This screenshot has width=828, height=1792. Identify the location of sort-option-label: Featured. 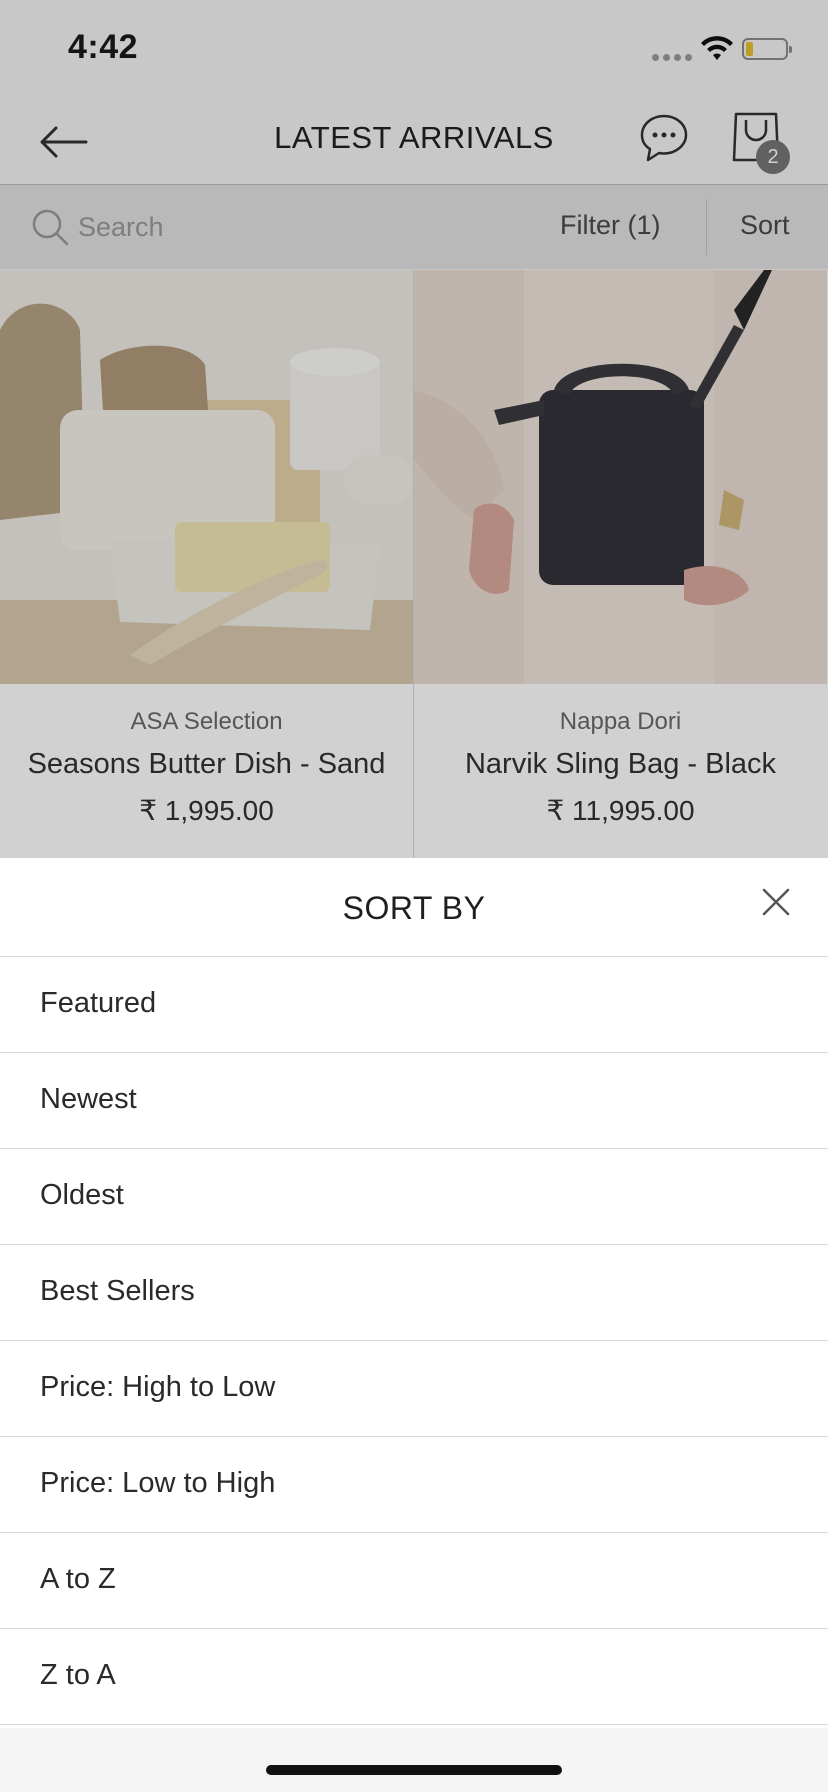
(98, 1003).